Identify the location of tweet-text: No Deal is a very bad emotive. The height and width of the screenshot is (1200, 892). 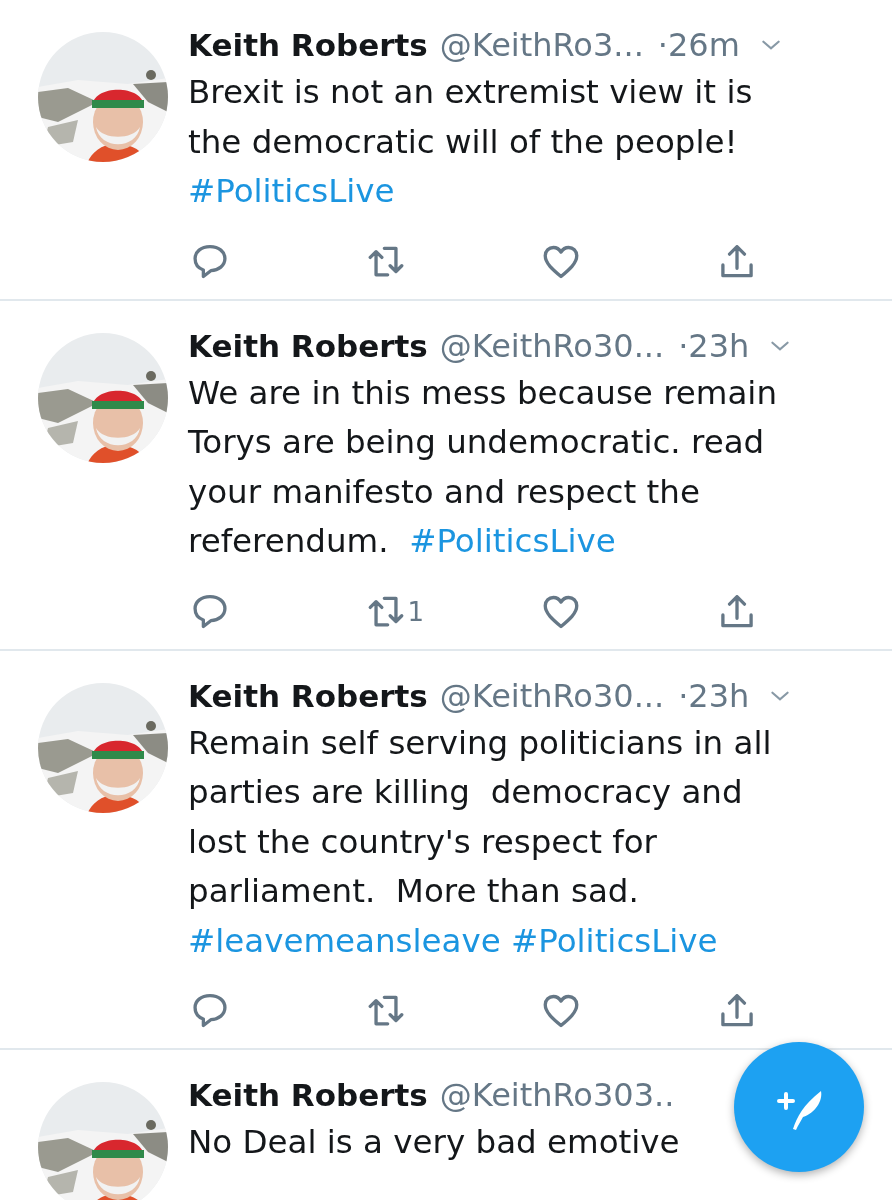
(434, 1142).